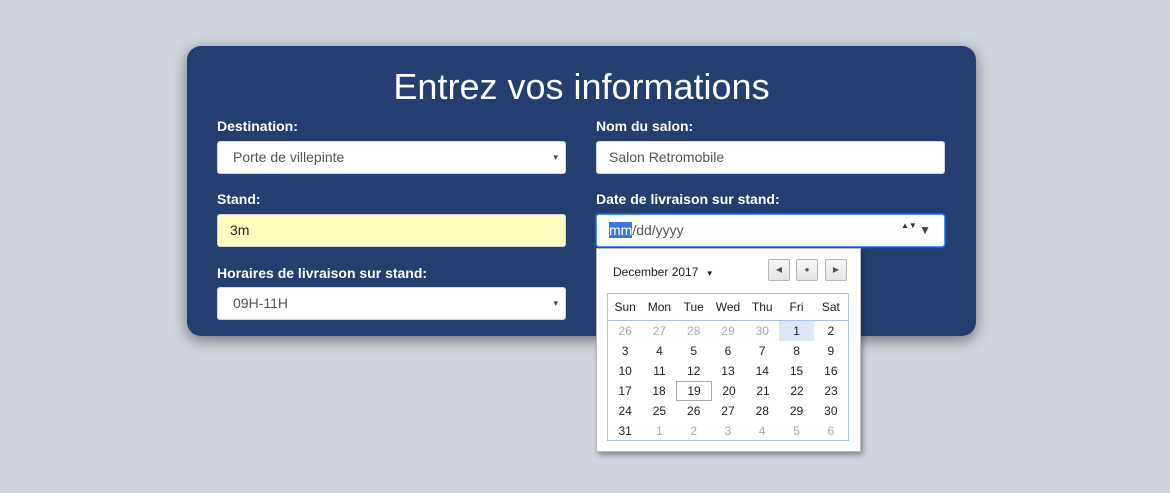  I want to click on weekday: Wed, so click(728, 307).